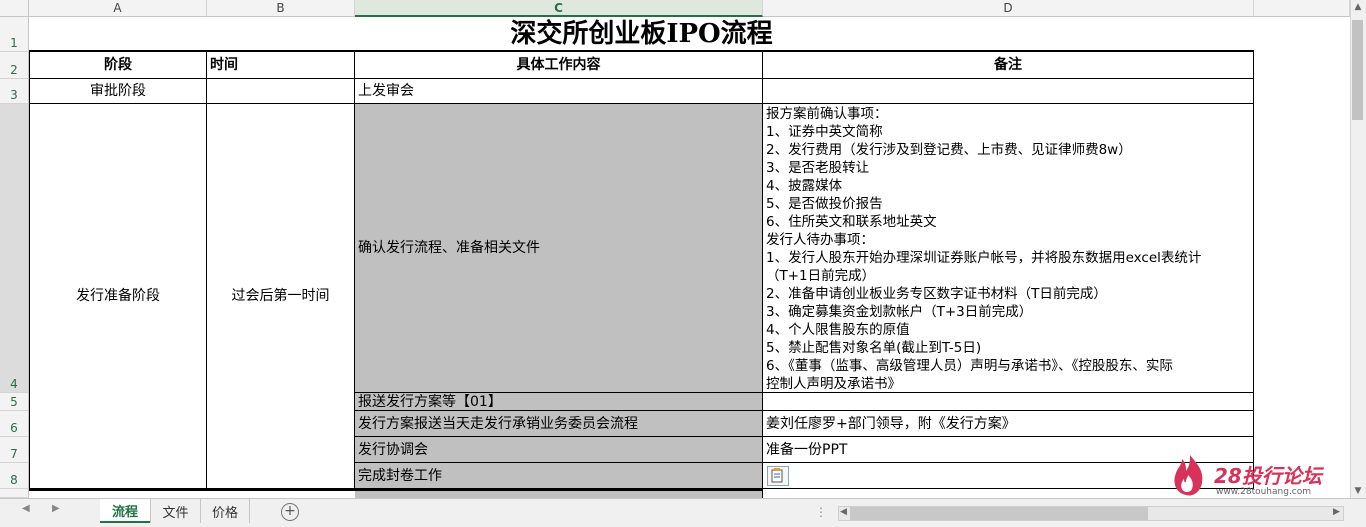  Describe the element at coordinates (1357, 70) in the screenshot. I see `vertical-scroll-thumb` at that location.